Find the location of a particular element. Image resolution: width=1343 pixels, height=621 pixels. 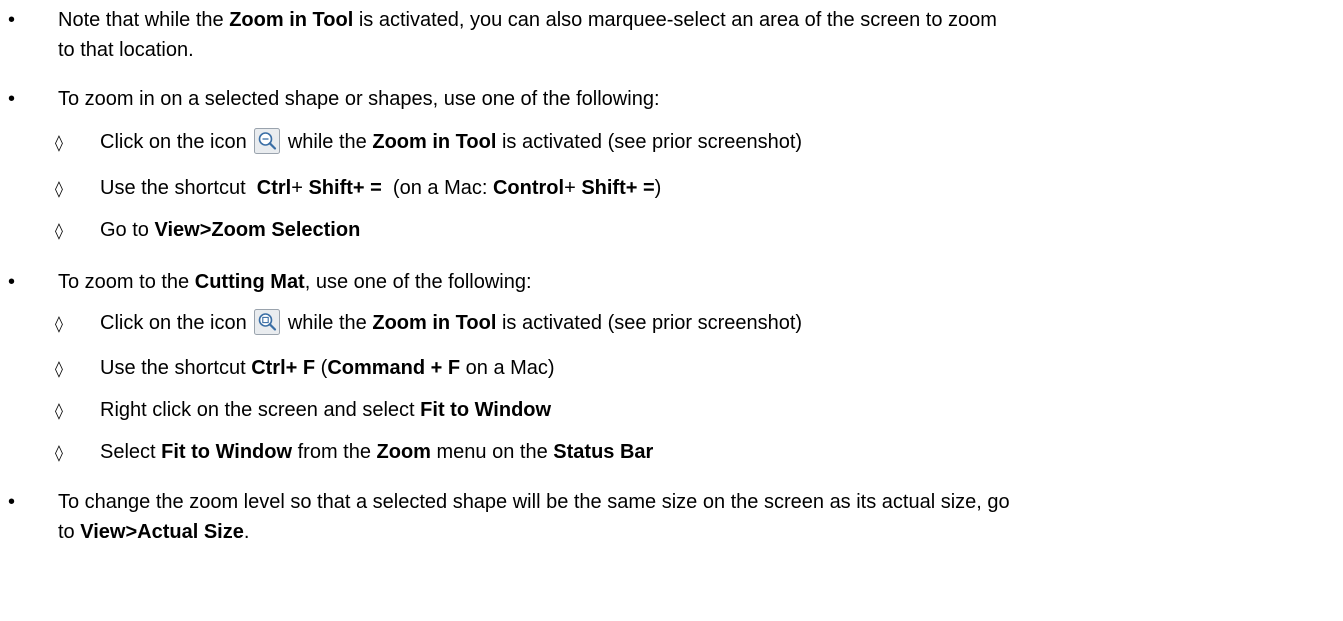

zoom-to-selection-icon is located at coordinates (267, 141).